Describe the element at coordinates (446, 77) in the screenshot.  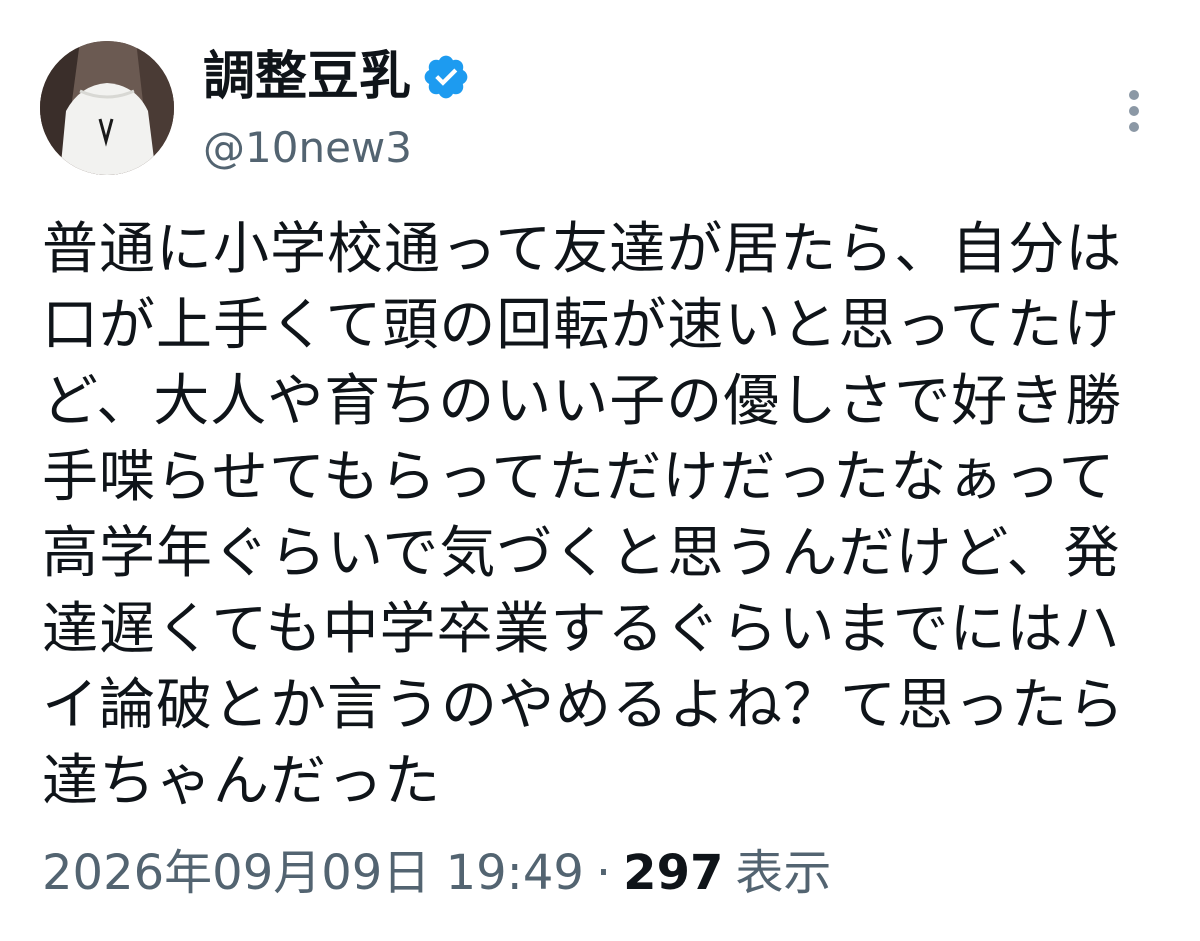
I see `verified-badge-icon` at that location.